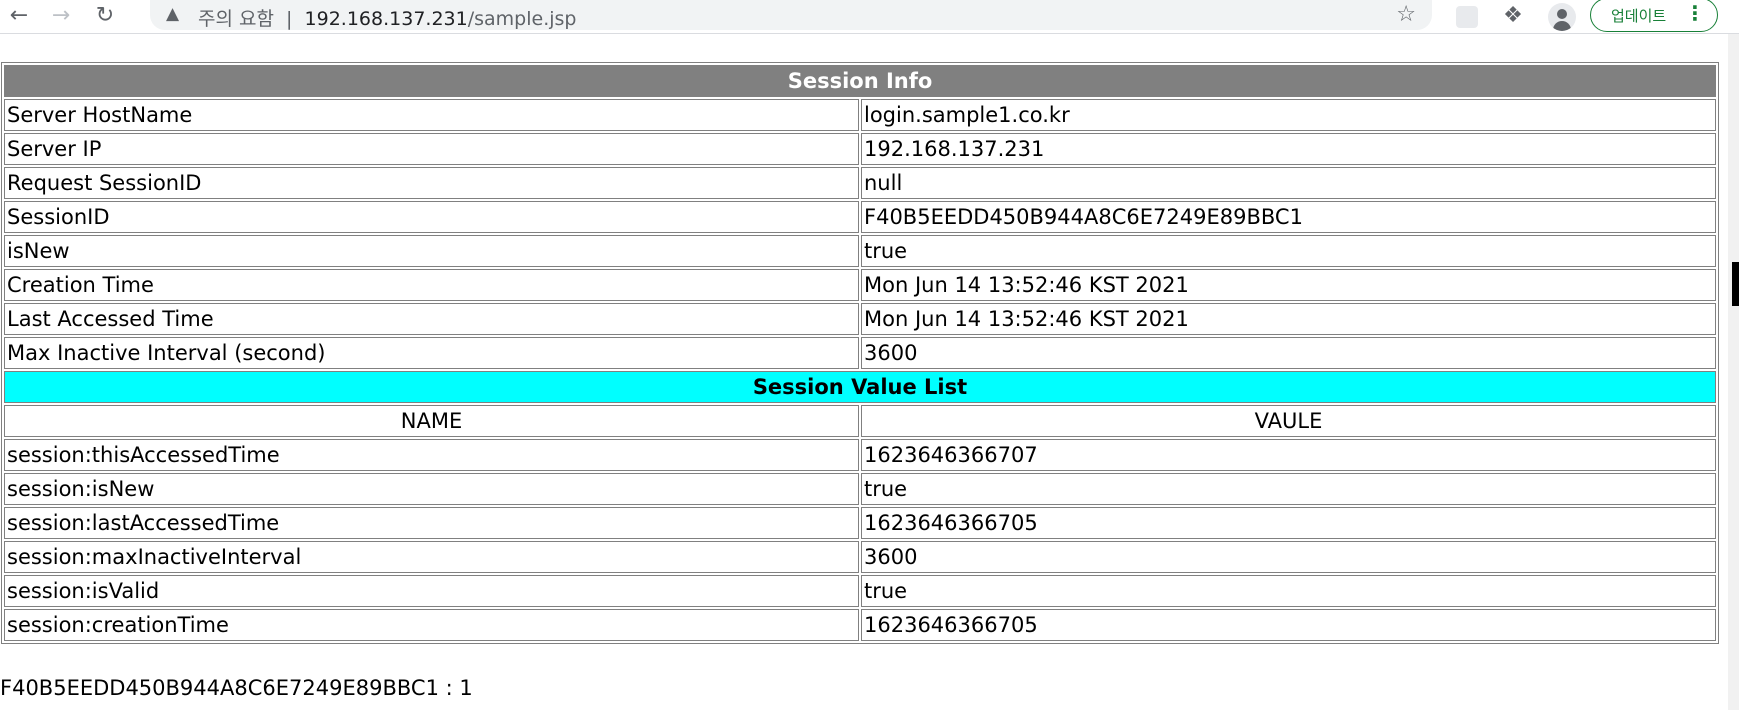 Image resolution: width=1739 pixels, height=710 pixels. Describe the element at coordinates (19, 16) in the screenshot. I see `back-icon: ←` at that location.